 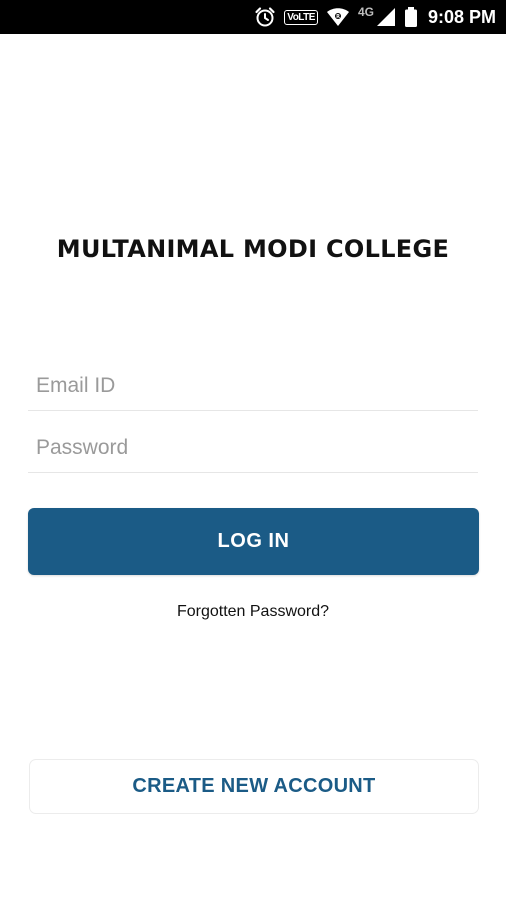 I want to click on status-icons: VoLTE R 4G 9:08 PM, so click(x=375, y=17).